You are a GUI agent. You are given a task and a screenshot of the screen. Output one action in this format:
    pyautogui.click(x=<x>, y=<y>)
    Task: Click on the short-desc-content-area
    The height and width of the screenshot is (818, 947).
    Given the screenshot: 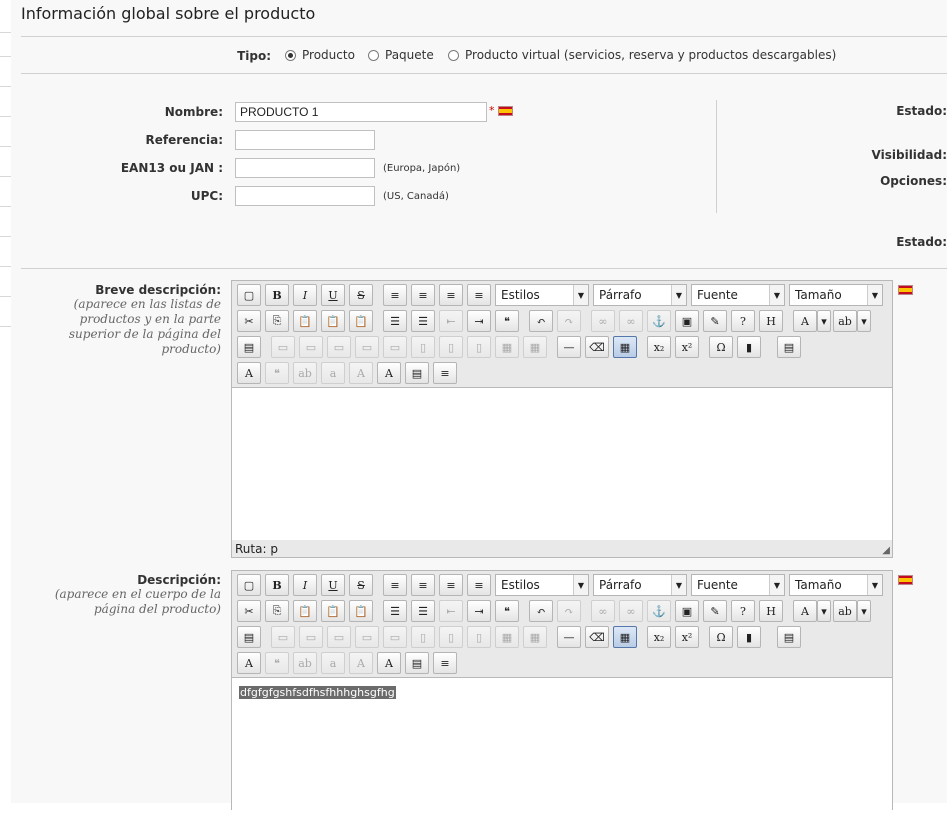 What is the action you would take?
    pyautogui.click(x=562, y=463)
    